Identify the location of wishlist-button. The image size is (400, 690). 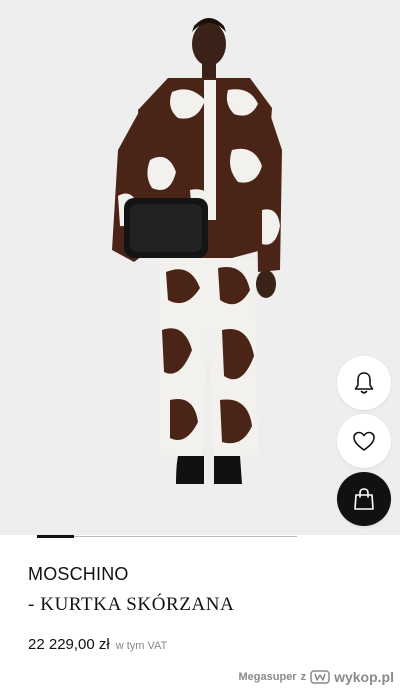
(364, 441).